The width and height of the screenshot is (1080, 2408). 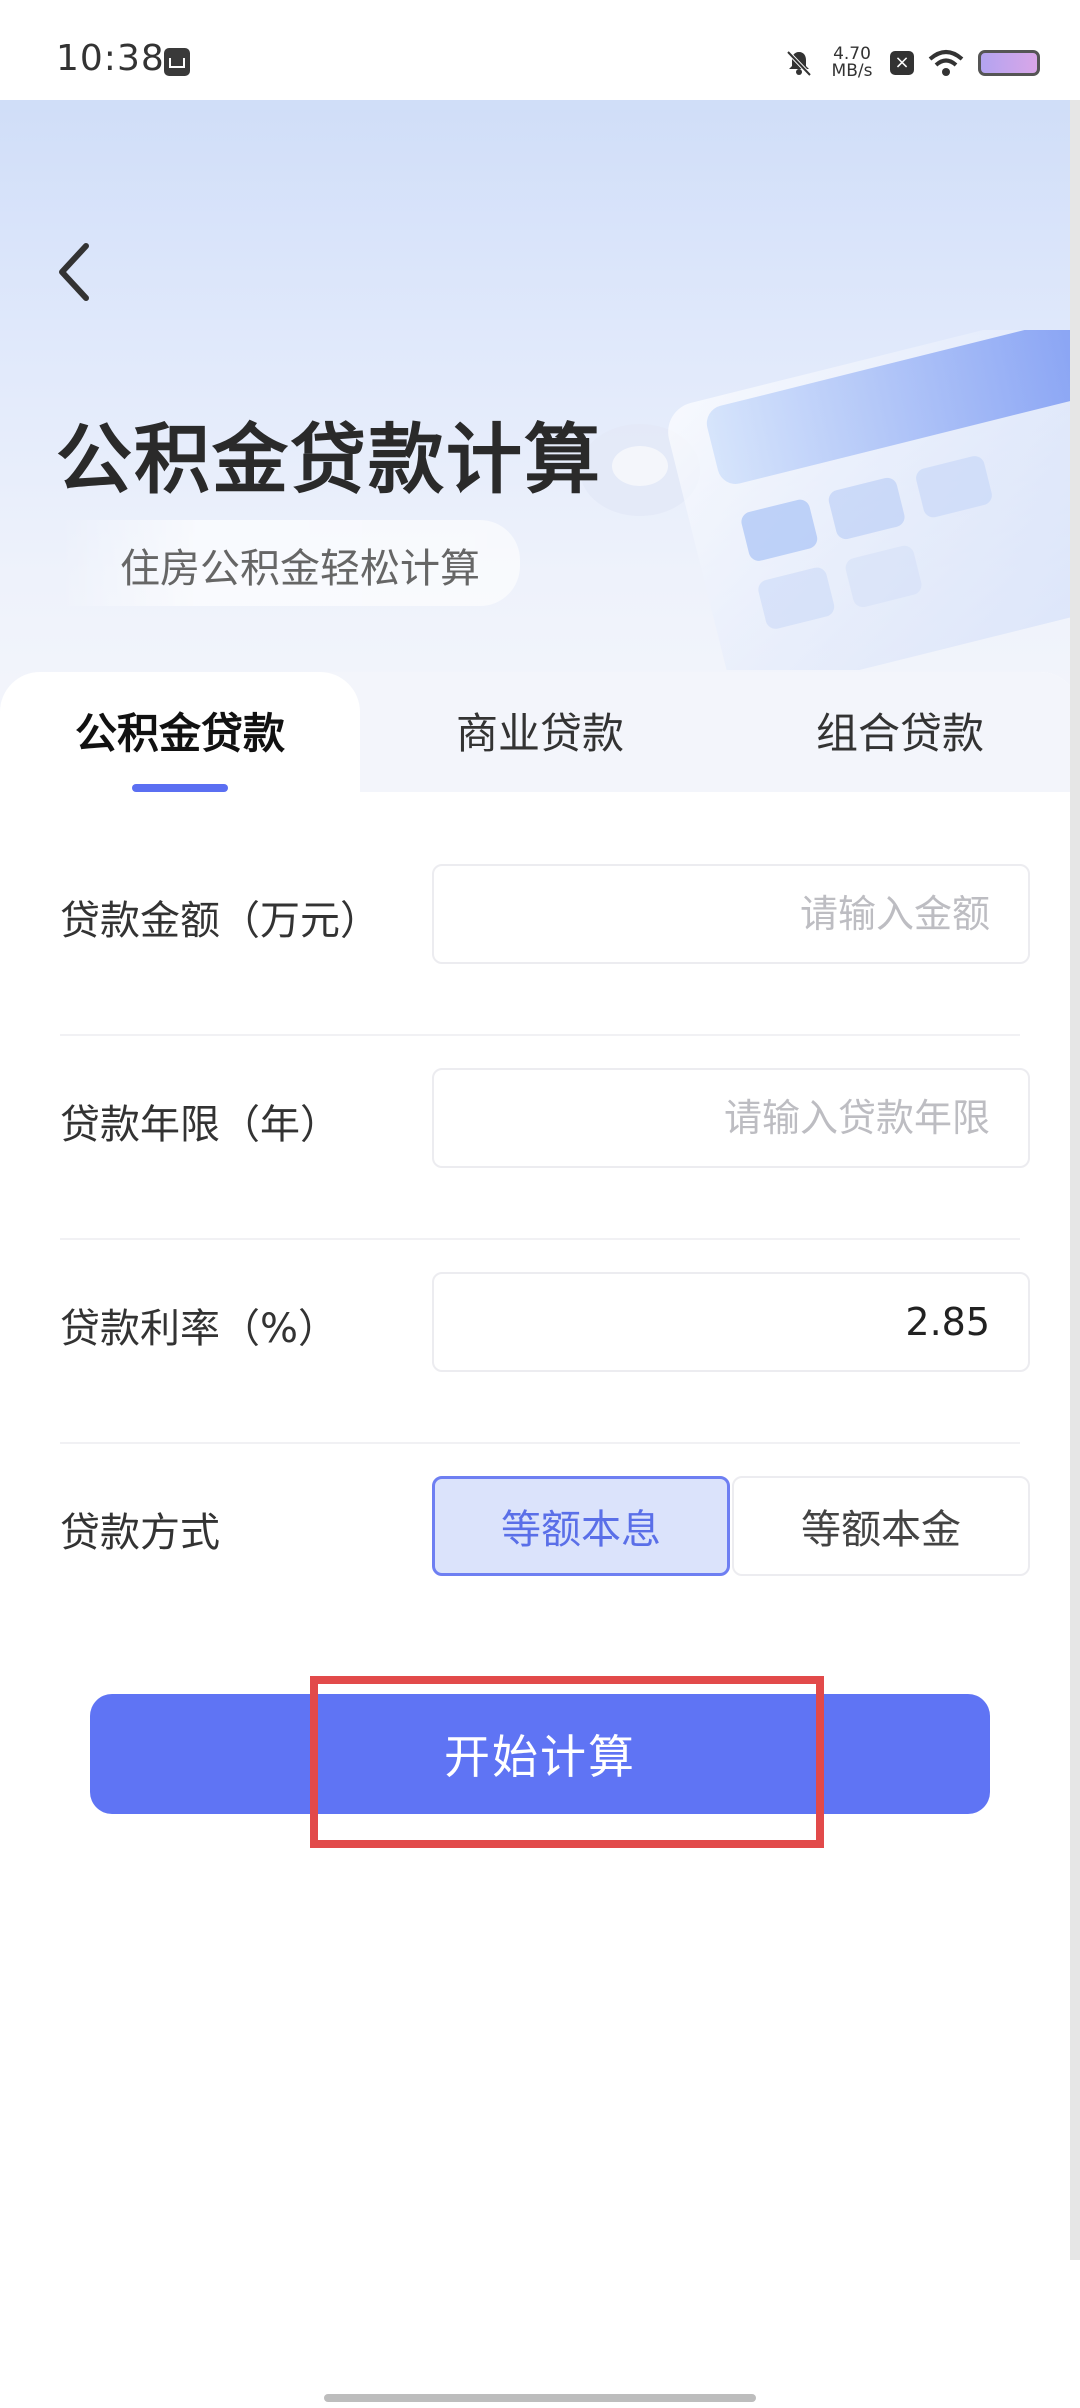 What do you see at coordinates (567, 1762) in the screenshot?
I see `highlight-box` at bounding box center [567, 1762].